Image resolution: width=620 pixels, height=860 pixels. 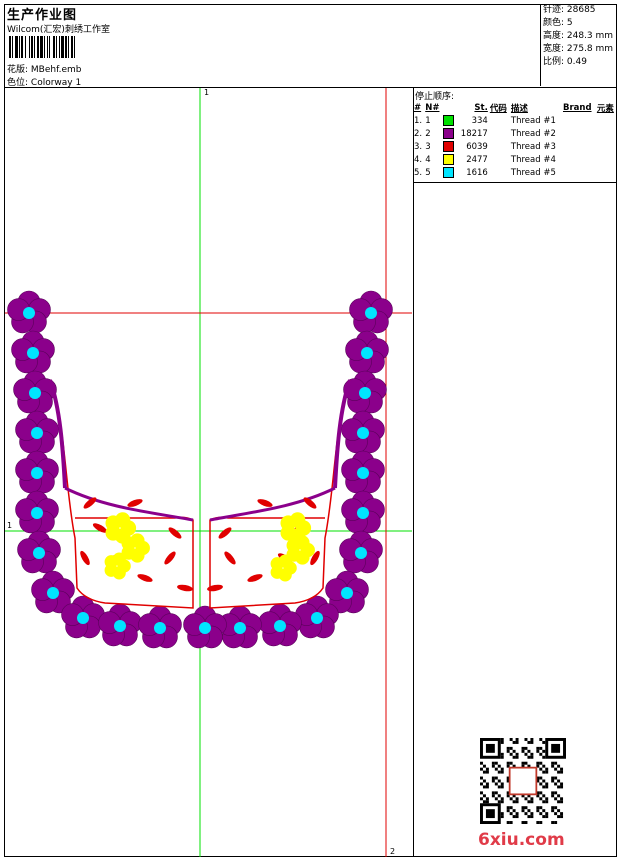 What do you see at coordinates (533, 120) in the screenshot?
I see `thread-description: Thread #1` at bounding box center [533, 120].